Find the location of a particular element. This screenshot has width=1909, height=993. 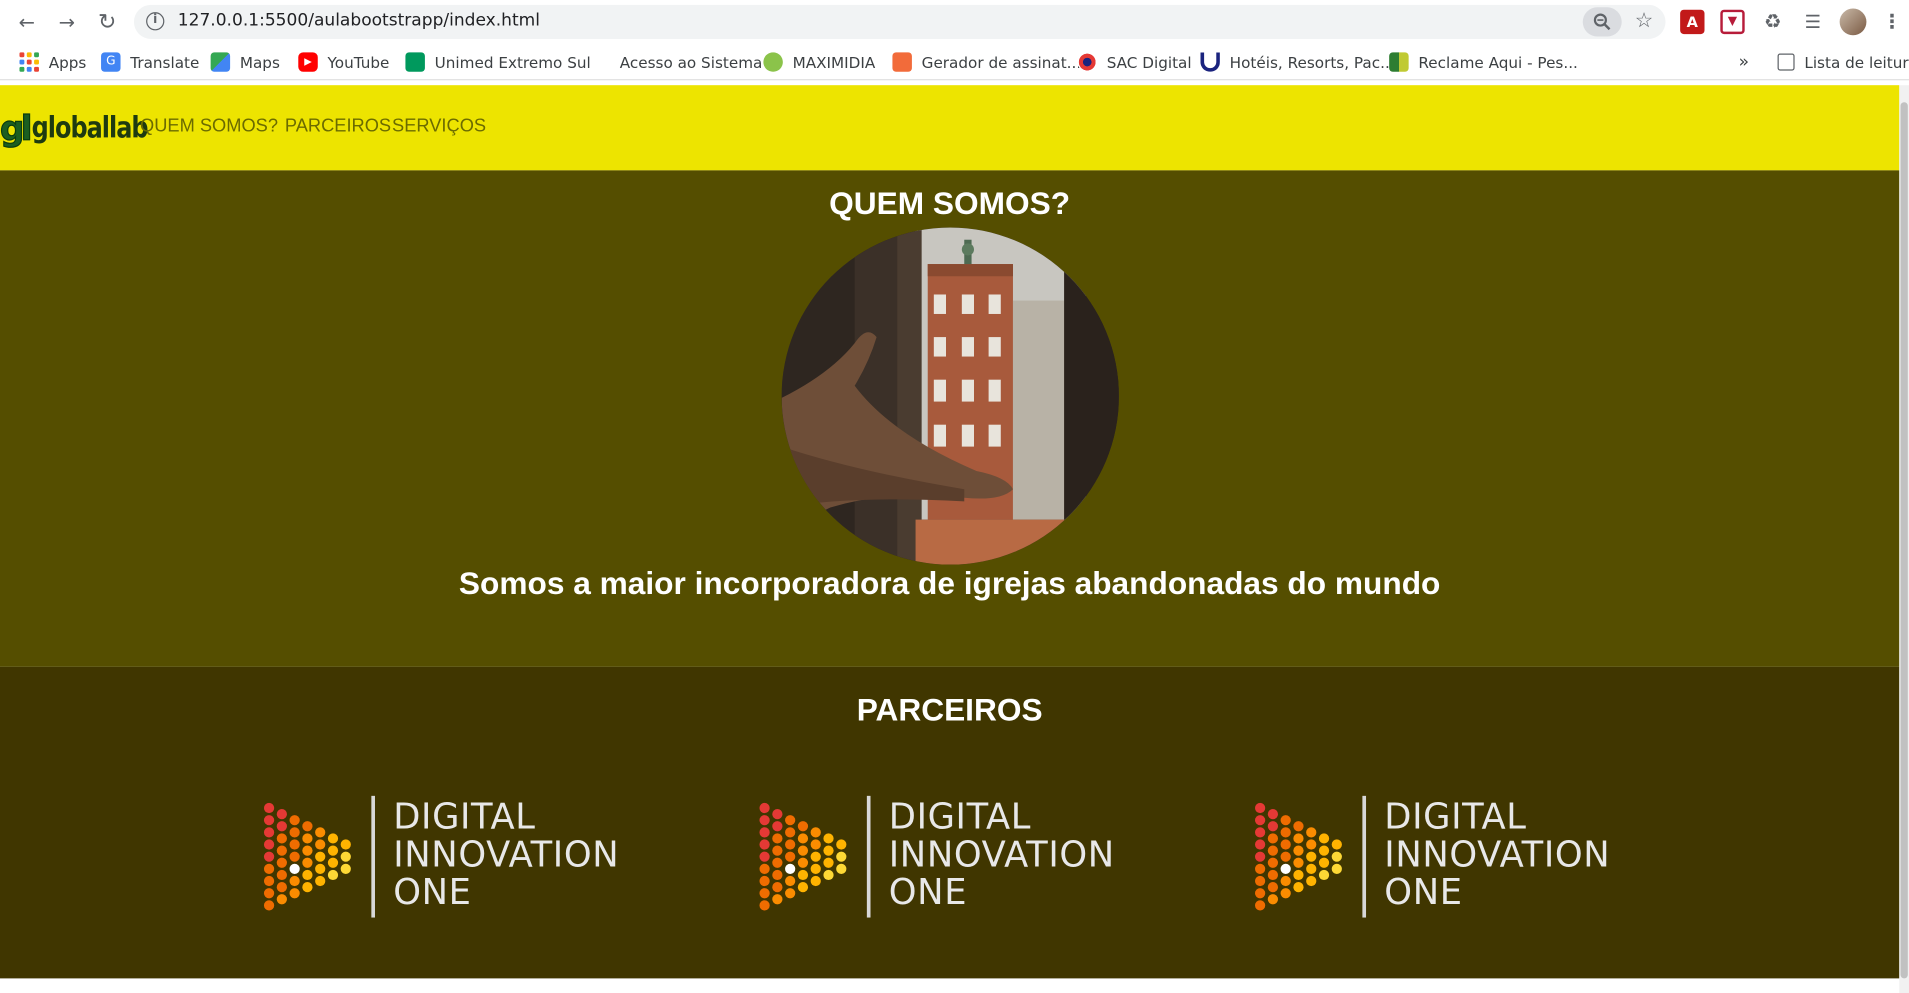

bookmark-star-icon: ☆ is located at coordinates (1644, 21).